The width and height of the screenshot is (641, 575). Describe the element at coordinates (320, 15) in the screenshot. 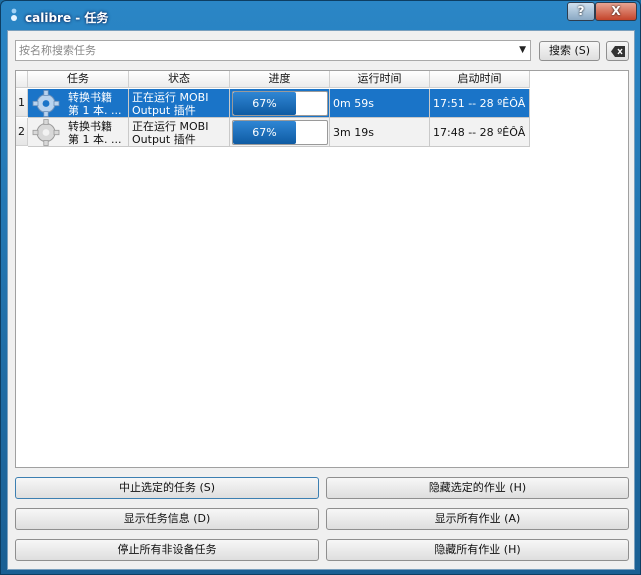

I see `title-bar: calibre - 任务 ? X` at that location.